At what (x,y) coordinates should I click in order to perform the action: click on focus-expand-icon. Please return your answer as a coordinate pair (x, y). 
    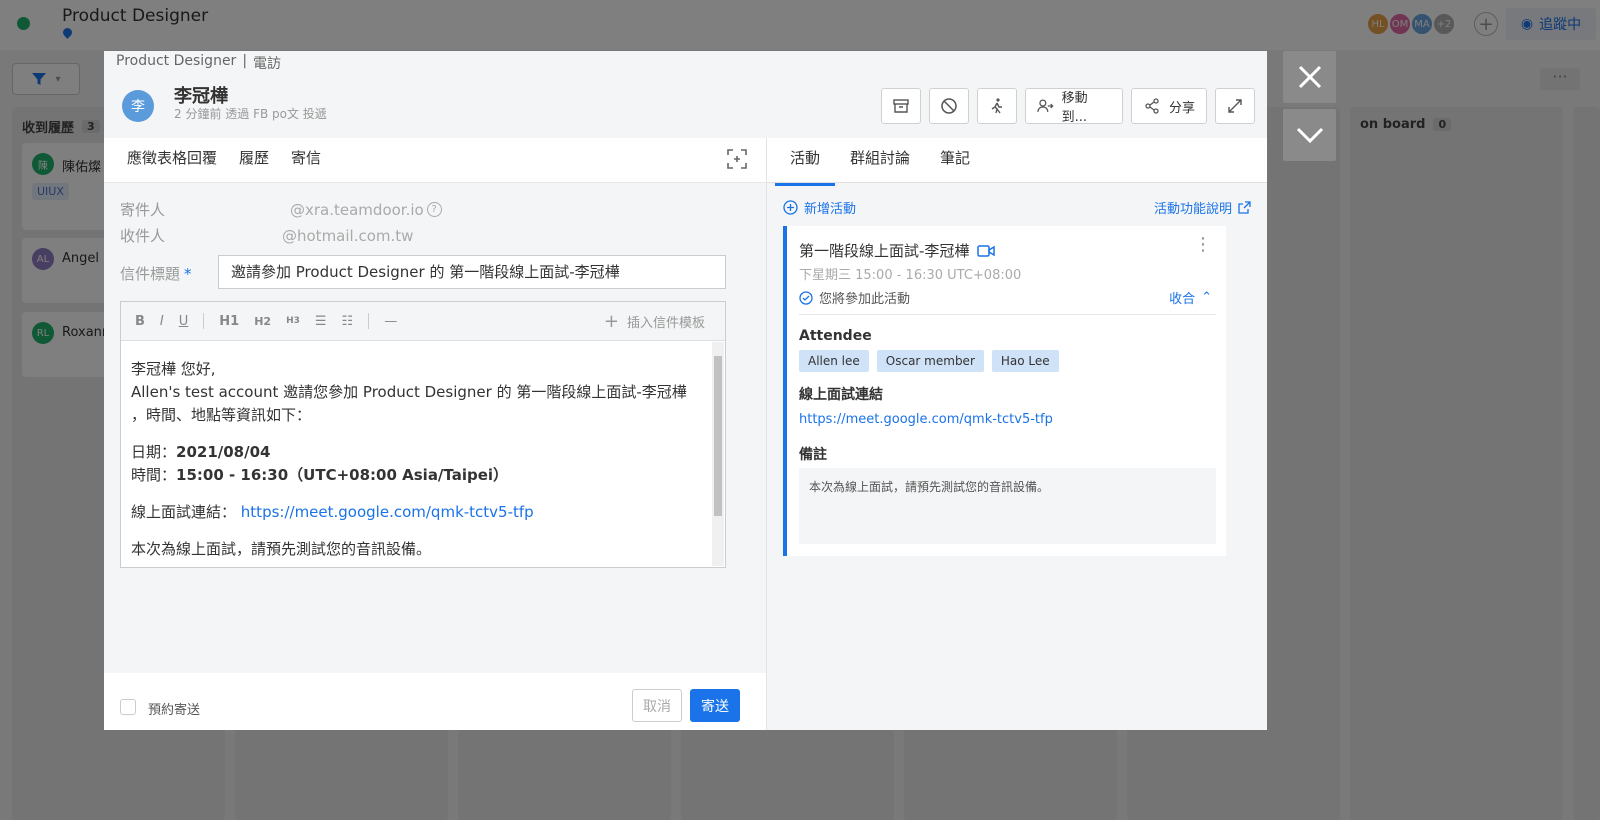
    Looking at the image, I should click on (737, 159).